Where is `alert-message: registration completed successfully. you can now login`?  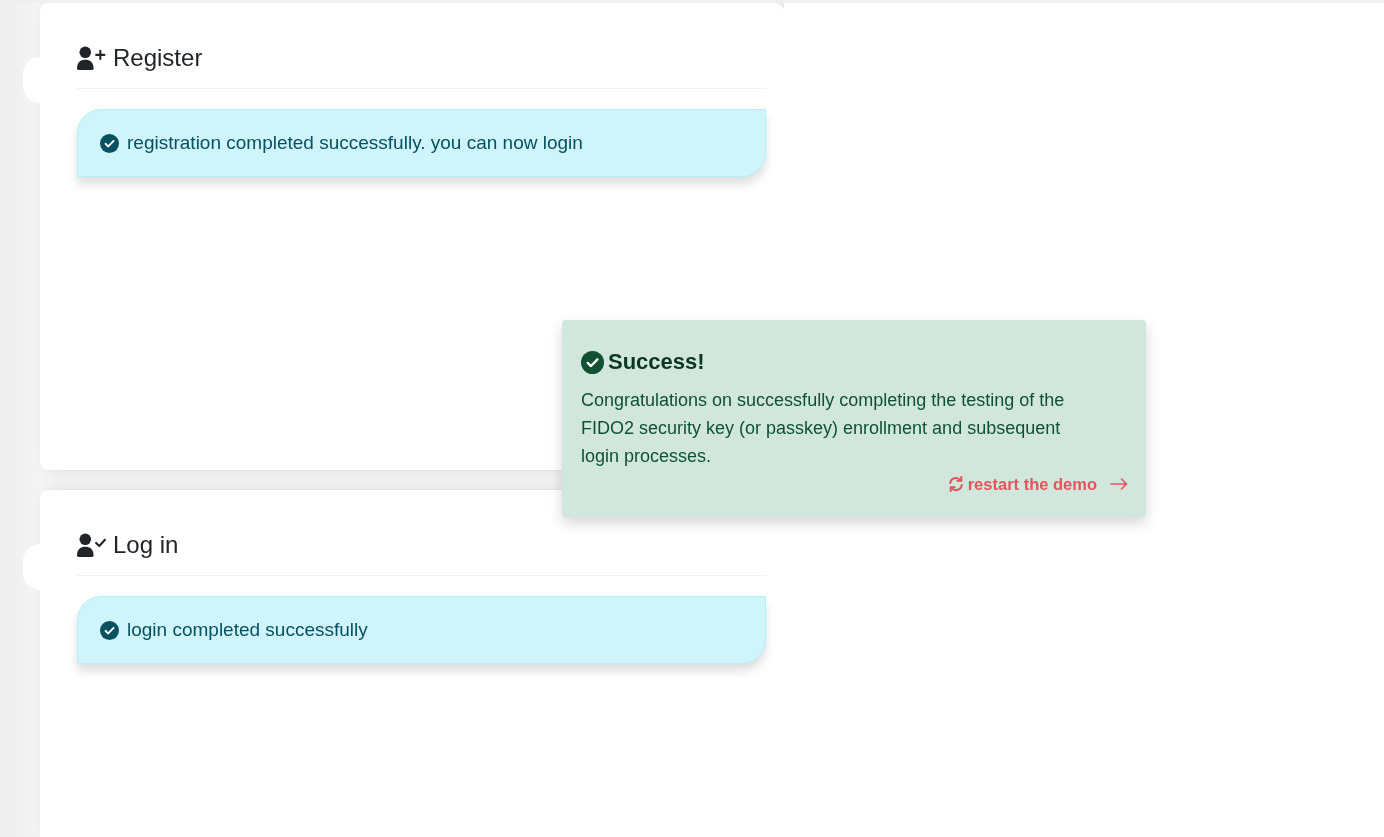 alert-message: registration completed successfully. you can now login is located at coordinates (355, 143).